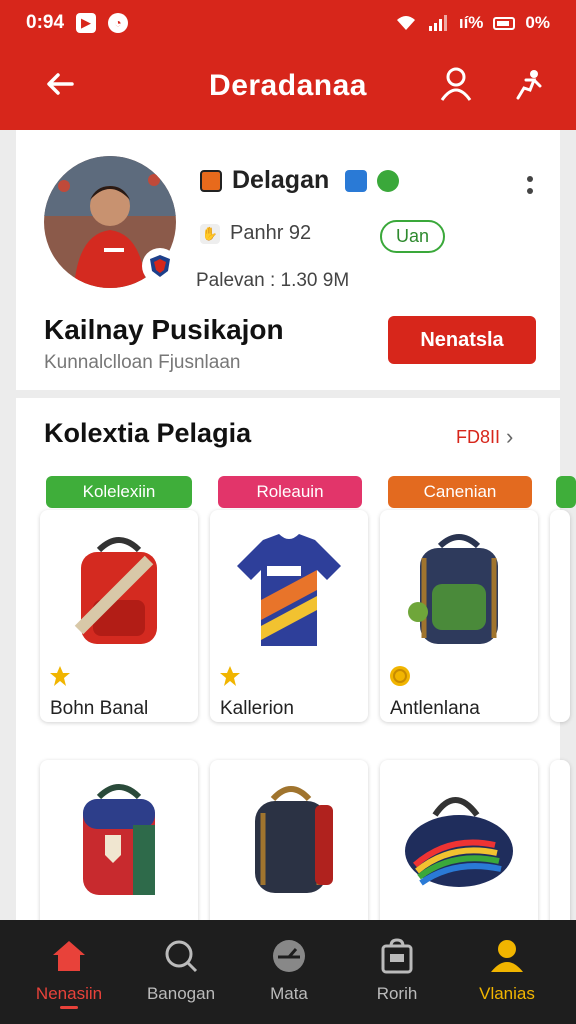 The image size is (576, 1024). I want to click on primary-action-button: Nenatsla, so click(462, 340).